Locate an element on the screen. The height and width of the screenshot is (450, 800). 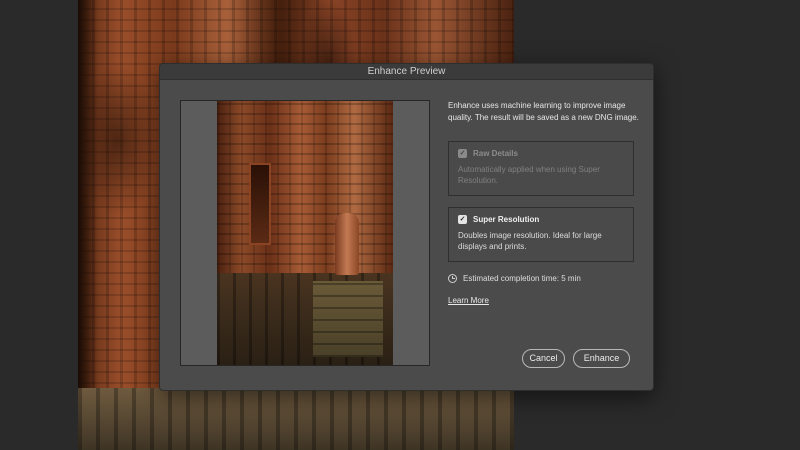
enhance-button: Enhance is located at coordinates (601, 358).